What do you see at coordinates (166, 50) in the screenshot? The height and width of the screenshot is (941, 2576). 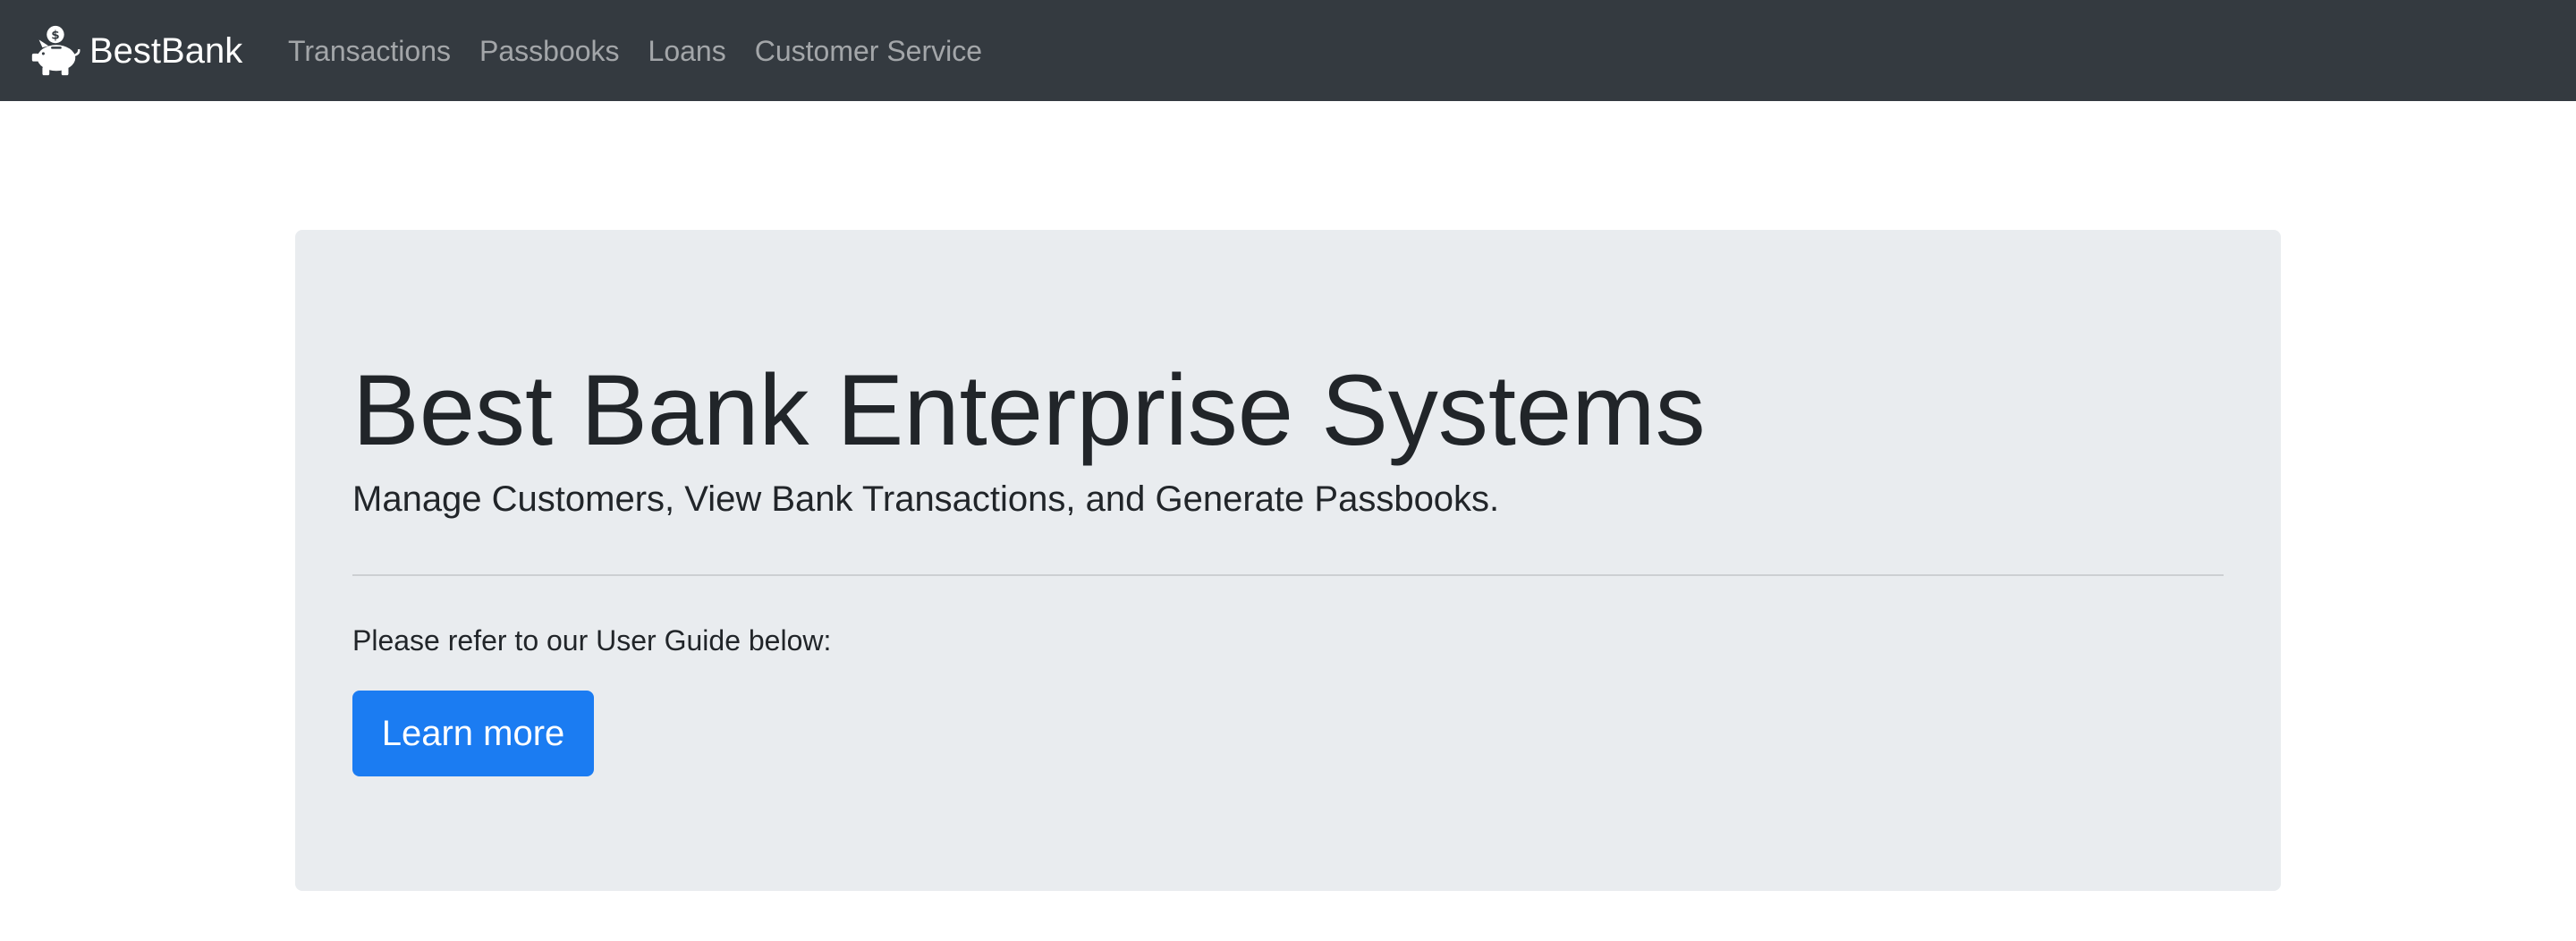 I see `brand-name: BestBank` at bounding box center [166, 50].